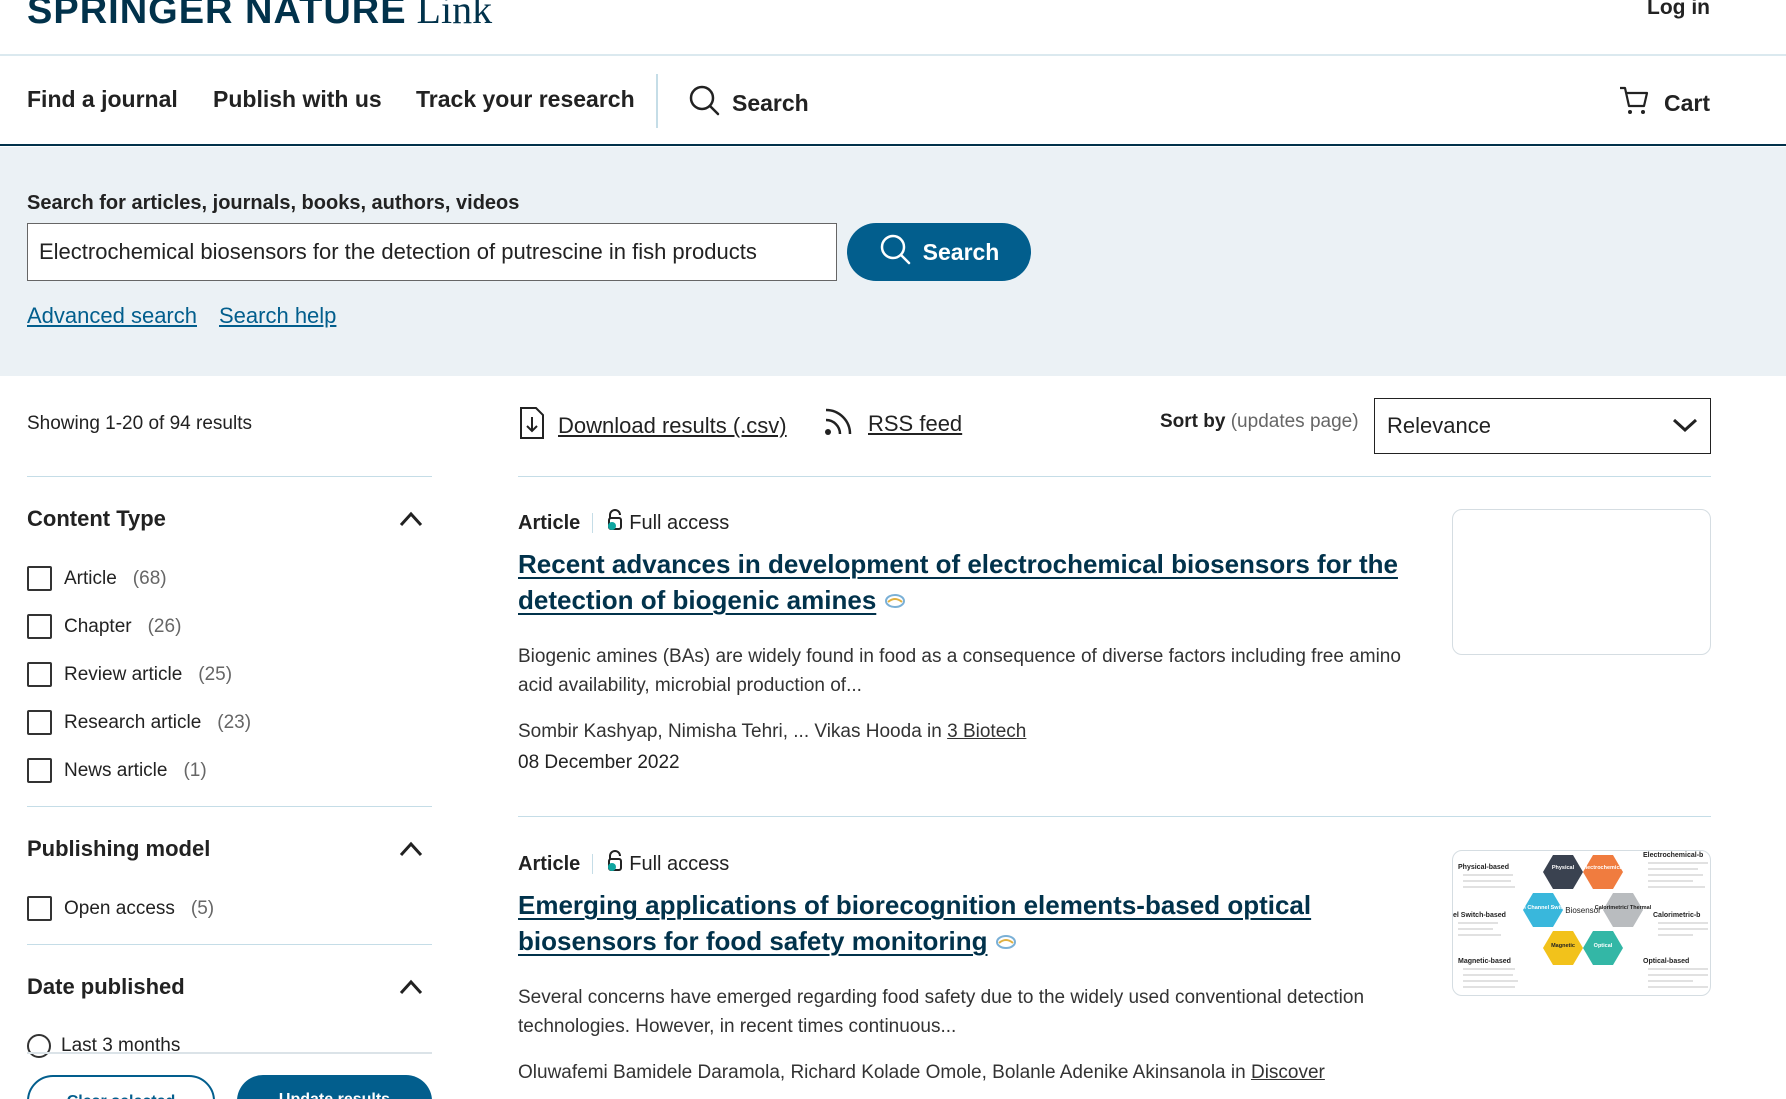  I want to click on filter-open-access: Open access (5), so click(120, 908).